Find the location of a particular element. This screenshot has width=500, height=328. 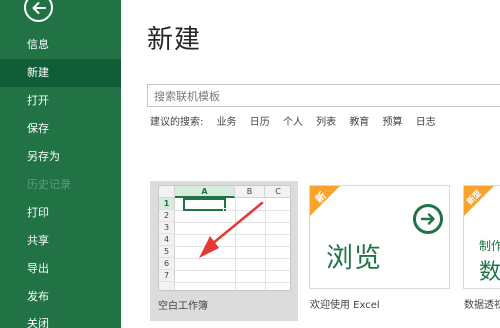

suggested-keyword-list: 列表 is located at coordinates (326, 122).